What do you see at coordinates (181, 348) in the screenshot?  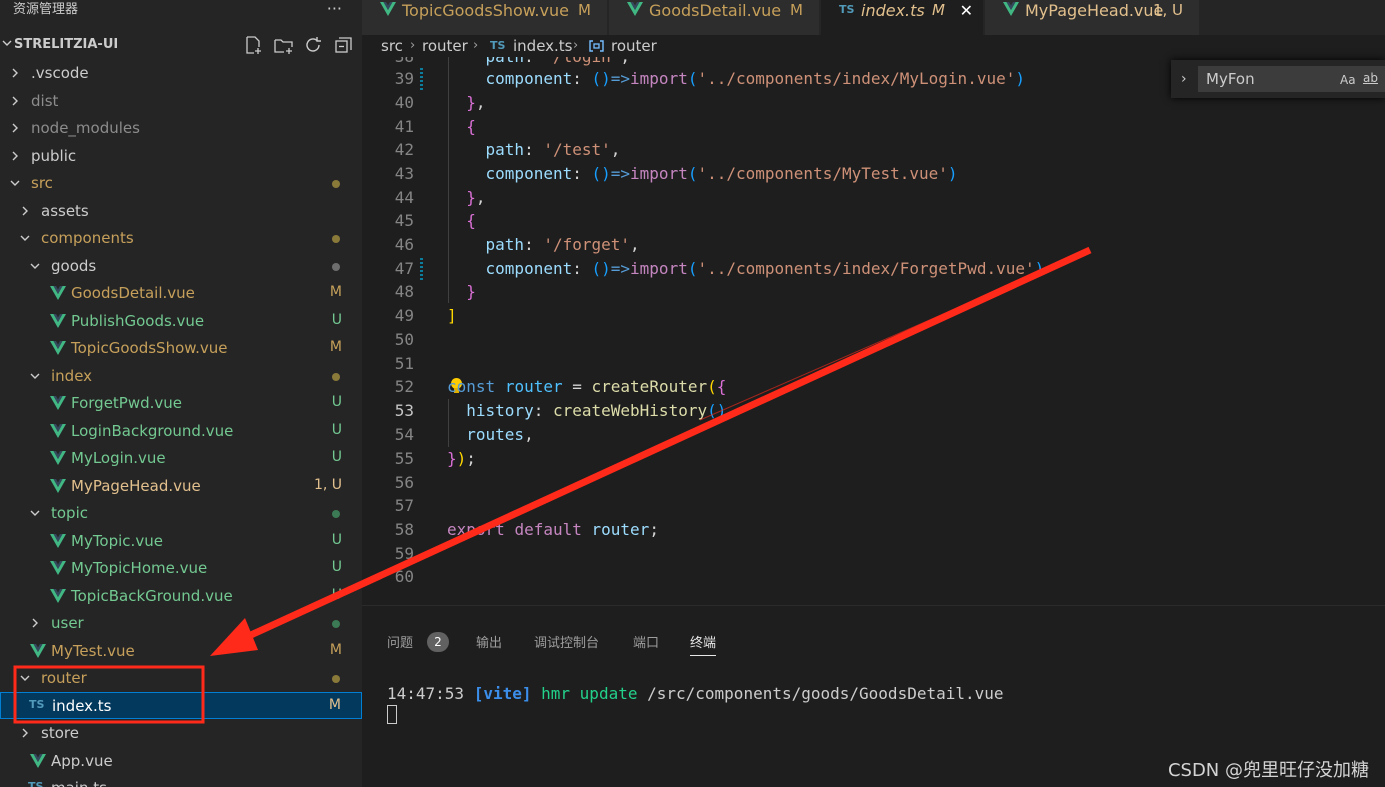 I see `tree-file: TopicGoodsShow.vue M` at bounding box center [181, 348].